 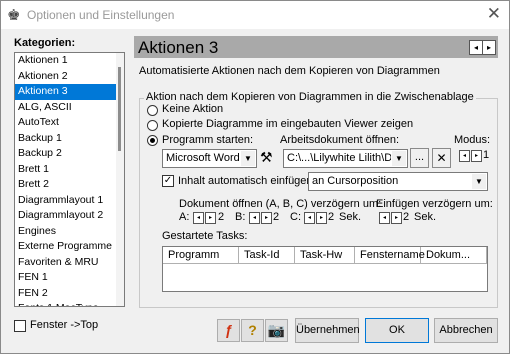 What do you see at coordinates (69, 154) in the screenshot?
I see `sidebar-item: Backup 2` at bounding box center [69, 154].